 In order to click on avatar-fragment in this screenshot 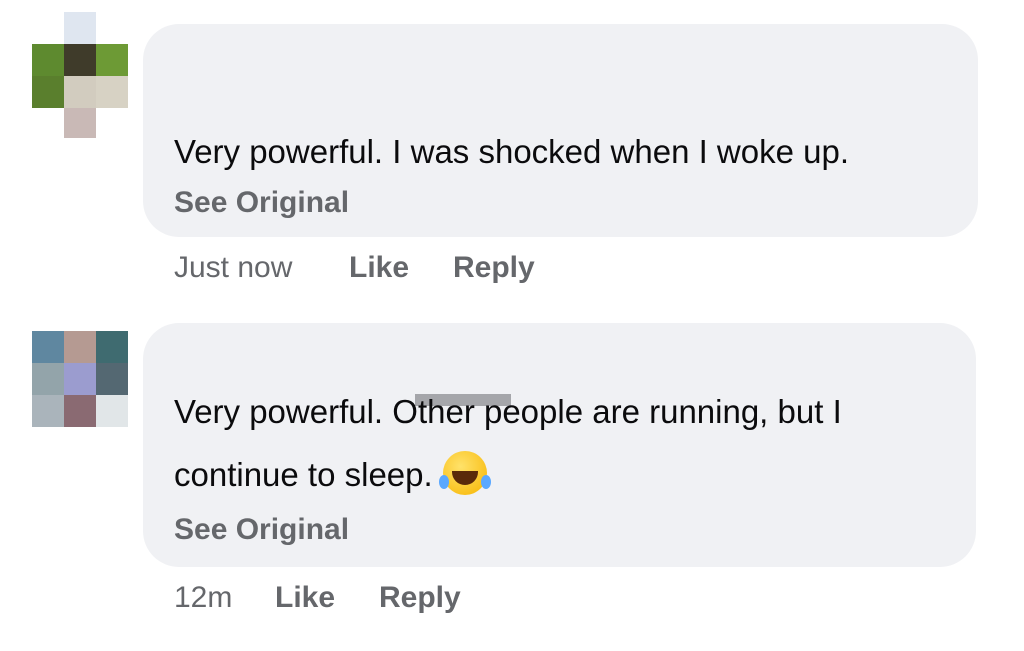, I will do `click(80, 123)`.